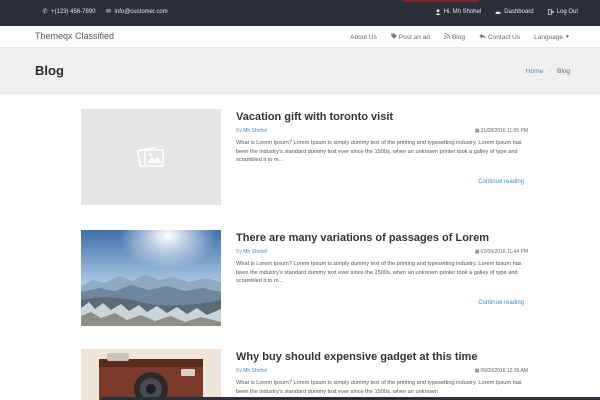 This screenshot has height=400, width=600. I want to click on mountain-landscape-image, so click(151, 278).